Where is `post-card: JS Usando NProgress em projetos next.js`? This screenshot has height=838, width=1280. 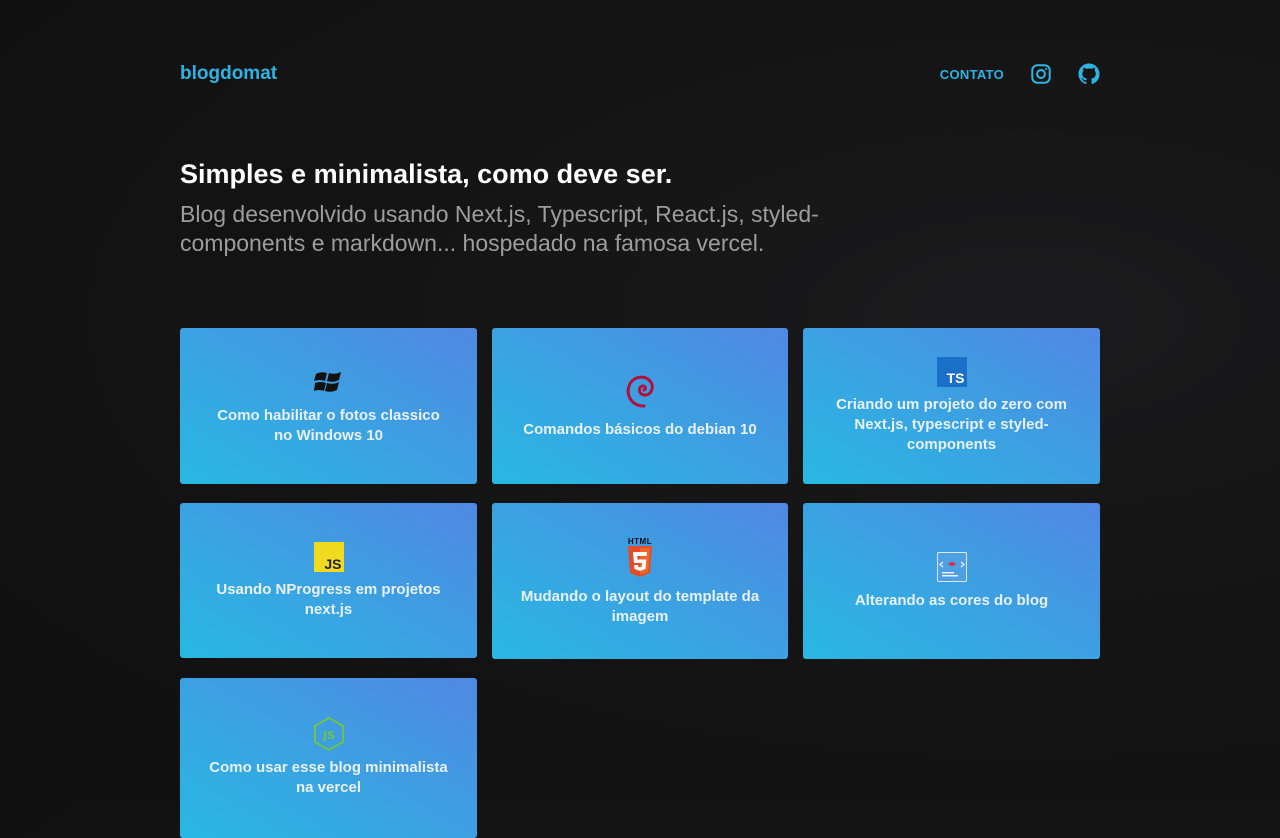 post-card: JS Usando NProgress em projetos next.js is located at coordinates (328, 580).